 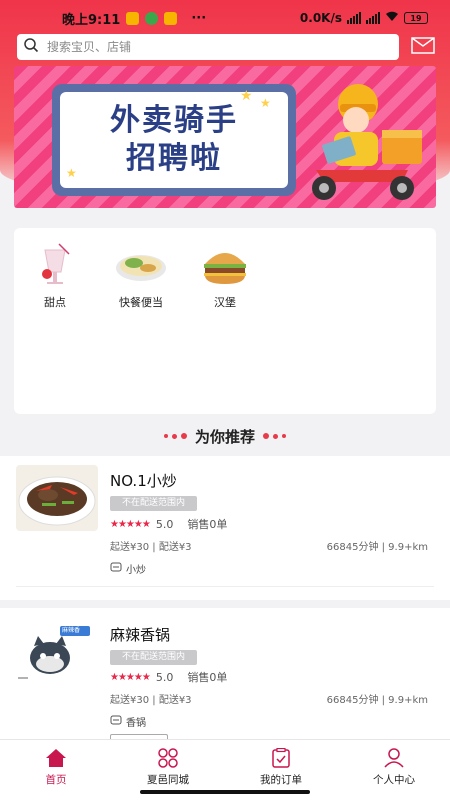 I want to click on banner-line1: 外卖骑手, so click(x=174, y=120).